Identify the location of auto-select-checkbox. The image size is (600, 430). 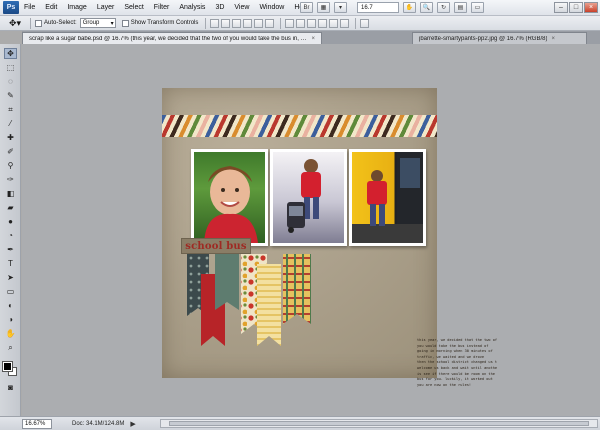
(38, 23).